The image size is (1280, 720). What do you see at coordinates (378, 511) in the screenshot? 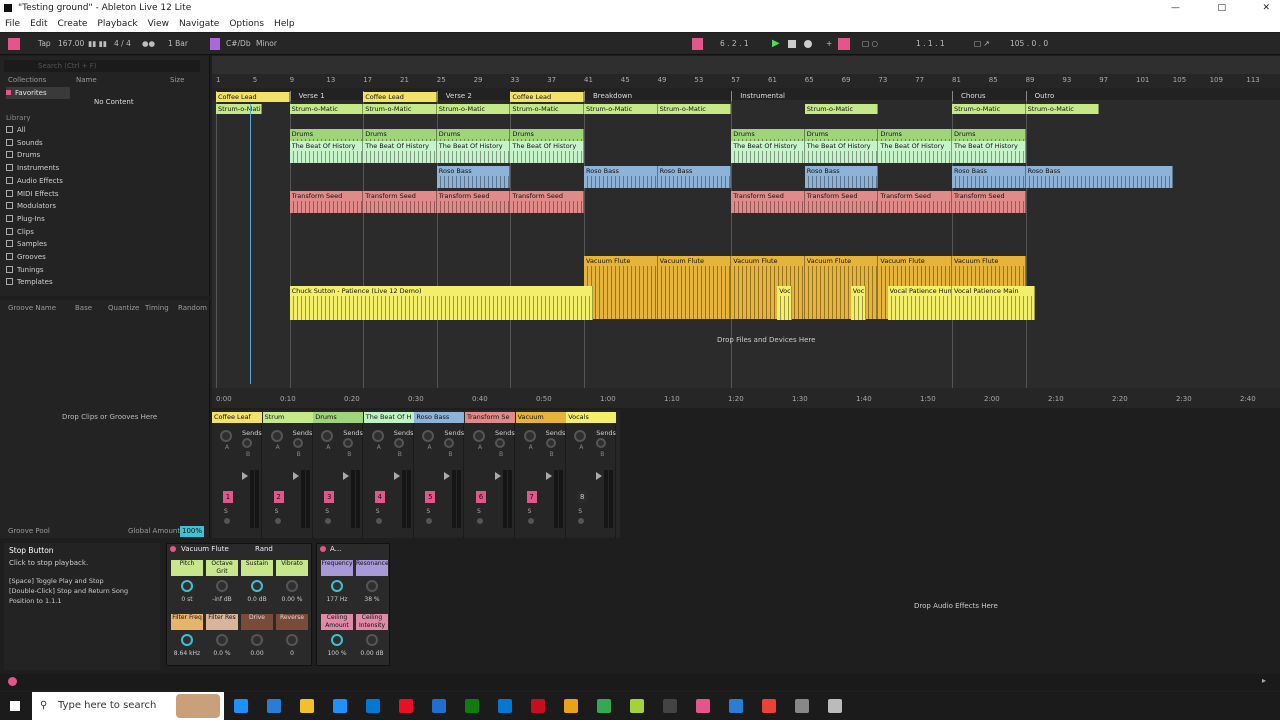
I see `solo-button: S` at bounding box center [378, 511].